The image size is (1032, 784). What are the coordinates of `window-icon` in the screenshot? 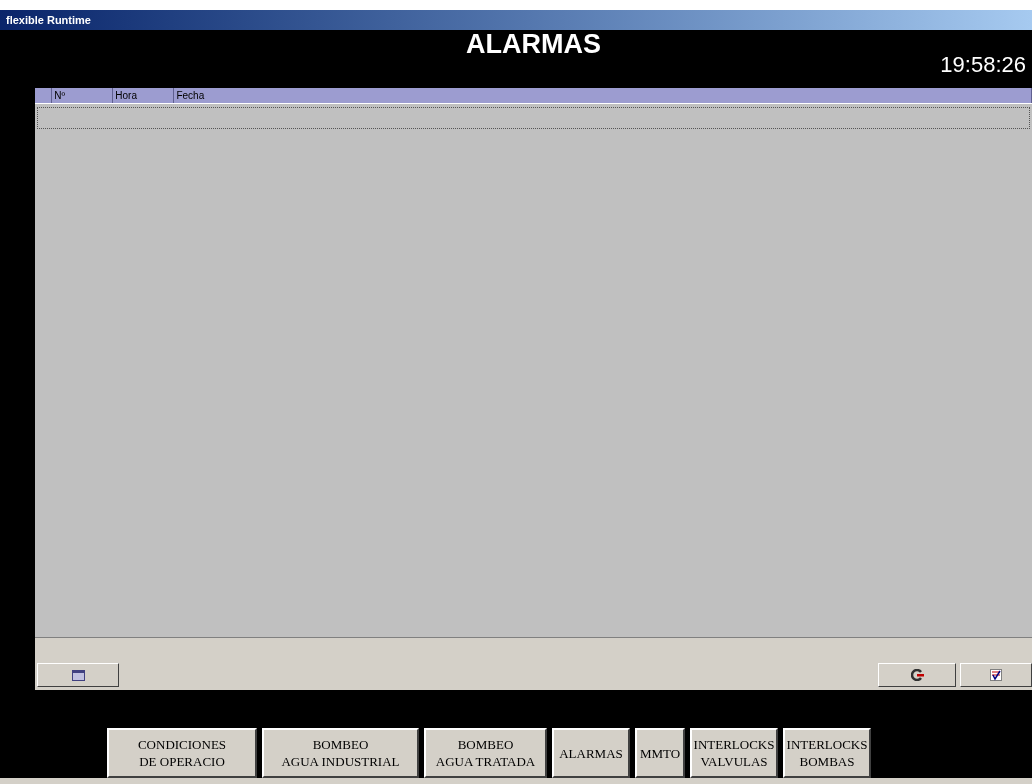 It's located at (78, 675).